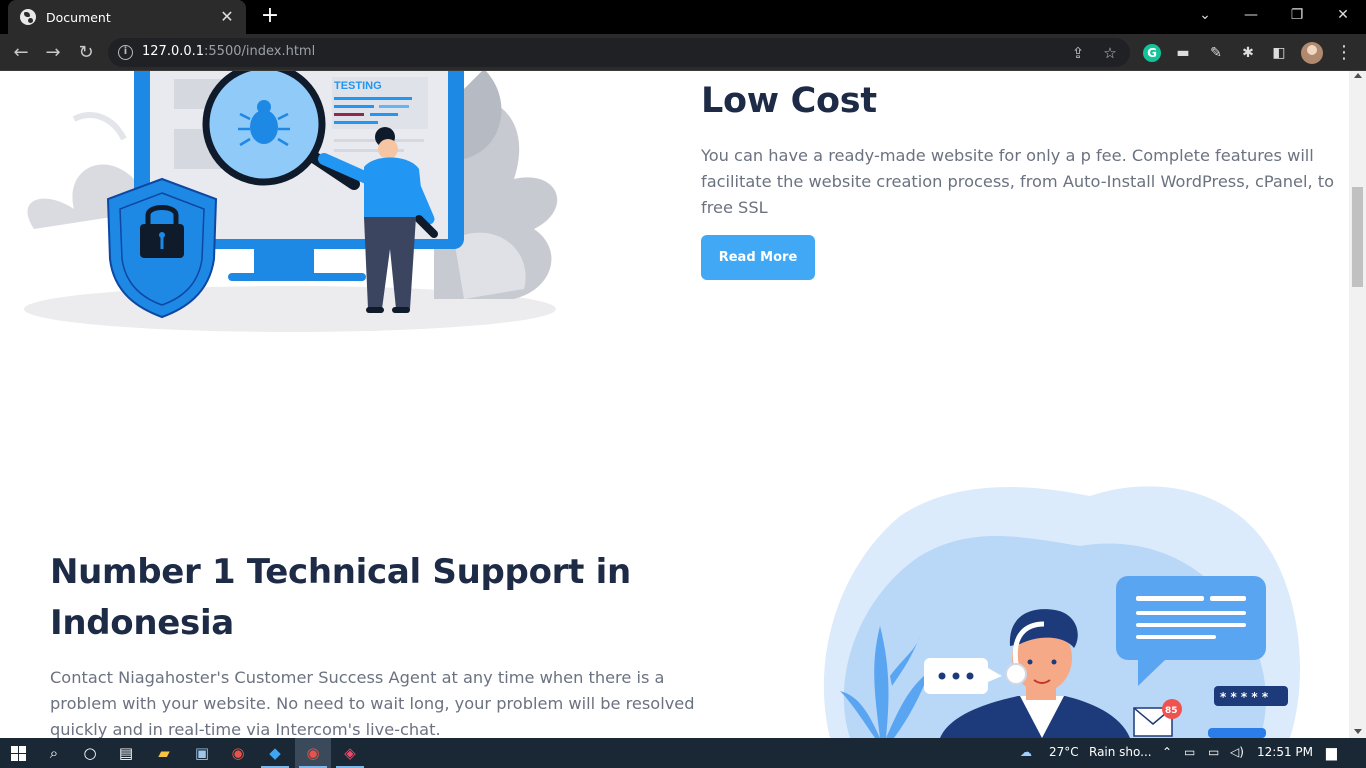 Image resolution: width=1366 pixels, height=768 pixels. Describe the element at coordinates (291, 201) in the screenshot. I see `testing-security-illustration: TESTING` at that location.